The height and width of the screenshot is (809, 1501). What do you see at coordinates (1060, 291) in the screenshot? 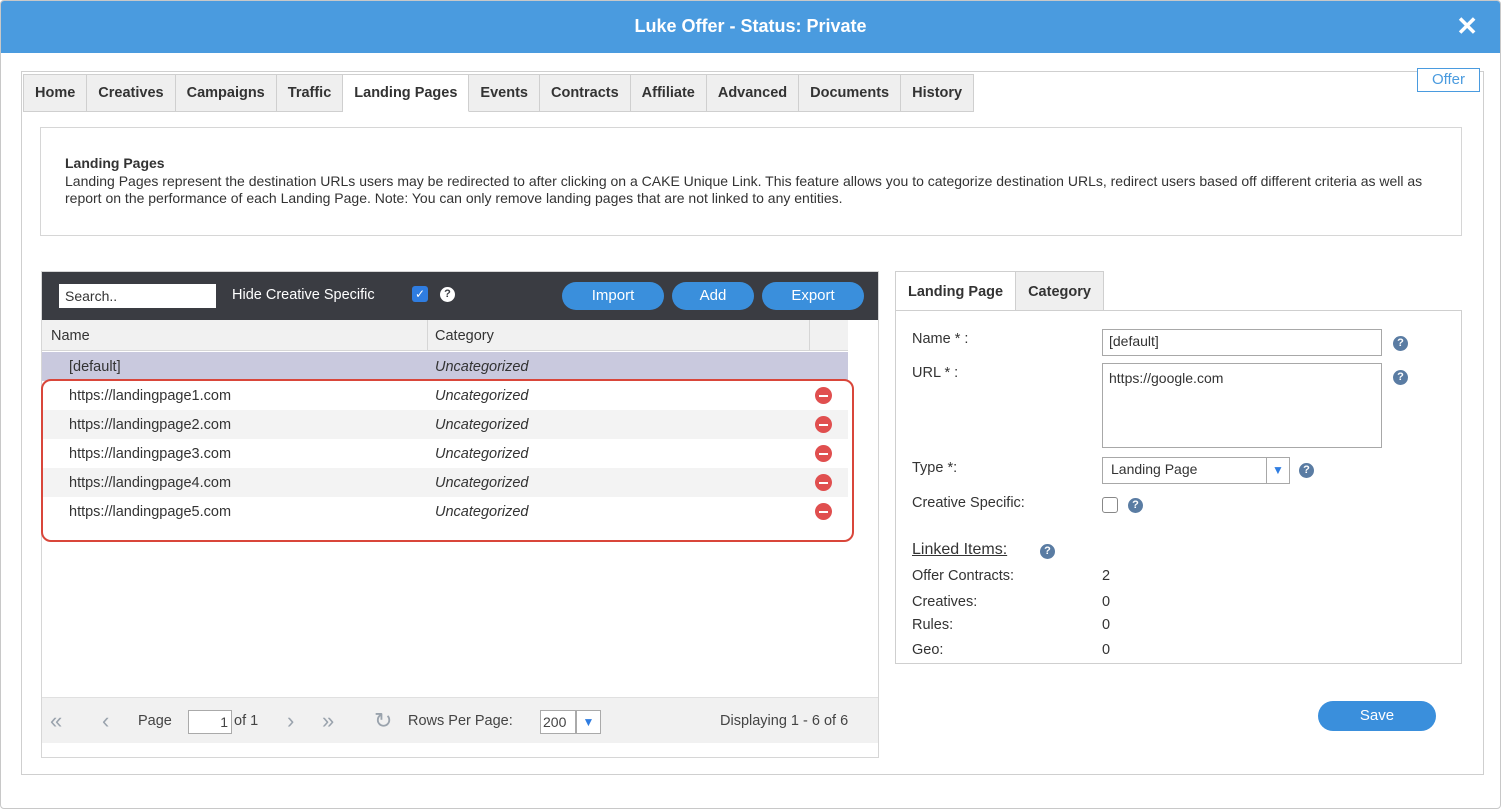
I see `tab-category: Category` at bounding box center [1060, 291].